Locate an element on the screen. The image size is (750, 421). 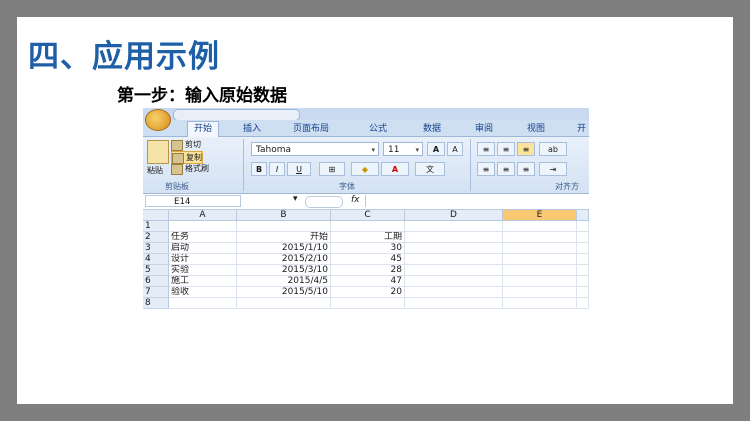
paste-icon is located at coordinates (158, 152).